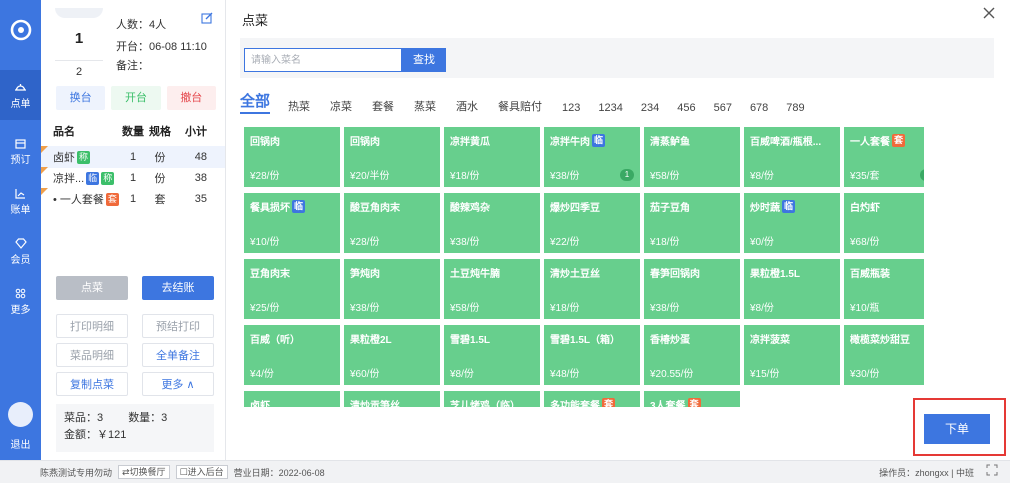 The image size is (1010, 483). What do you see at coordinates (265, 242) in the screenshot?
I see `dish-price: ¥10/份` at bounding box center [265, 242].